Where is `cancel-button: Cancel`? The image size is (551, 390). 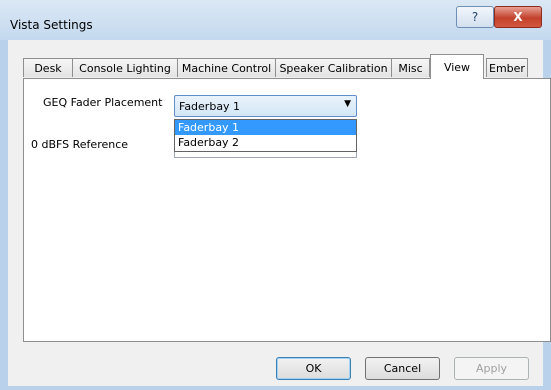 cancel-button: Cancel is located at coordinates (402, 368).